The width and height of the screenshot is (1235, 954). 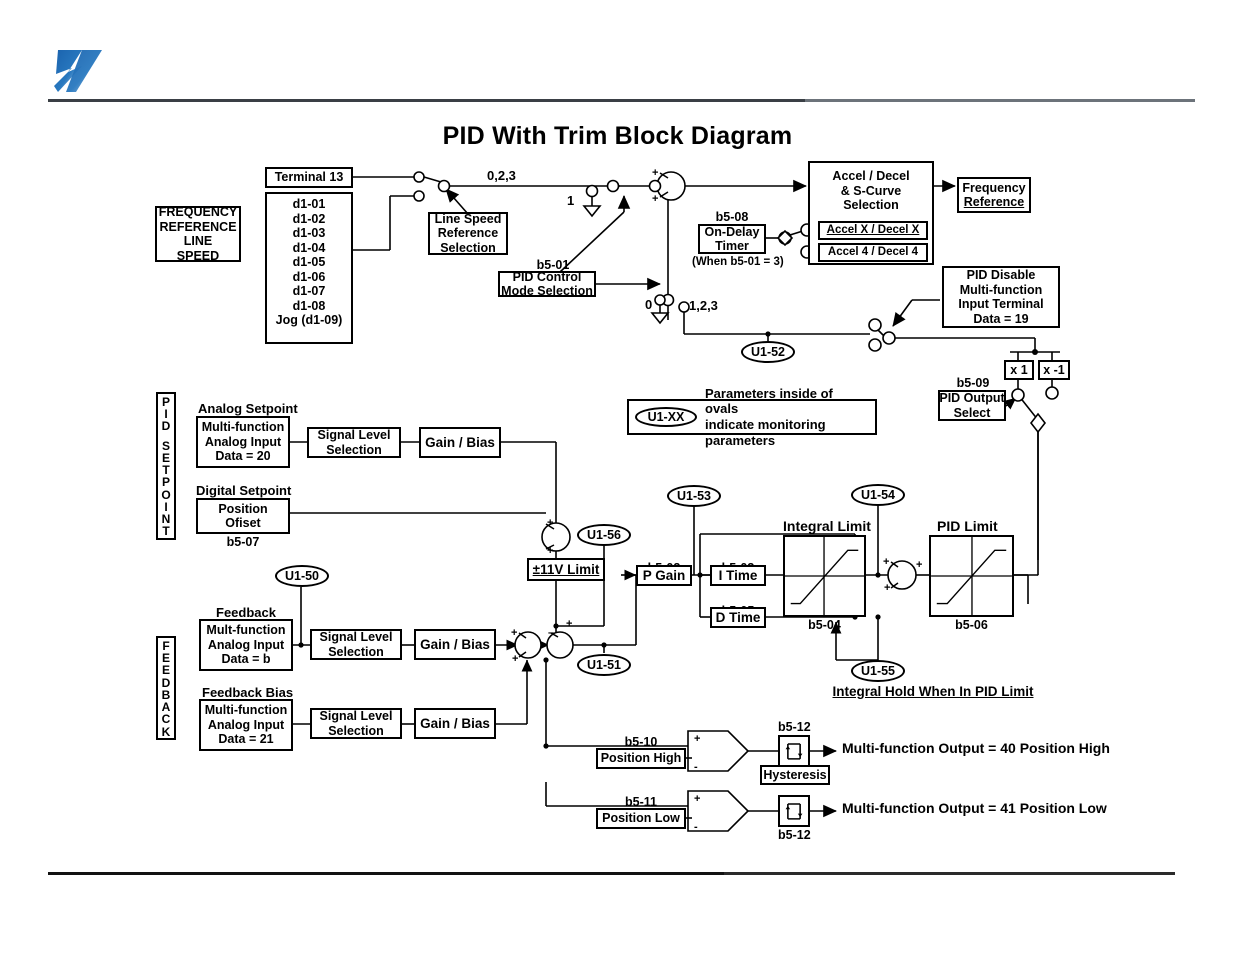 I want to click on analog-setpoint-heading: Analog Setpoint, so click(x=248, y=408).